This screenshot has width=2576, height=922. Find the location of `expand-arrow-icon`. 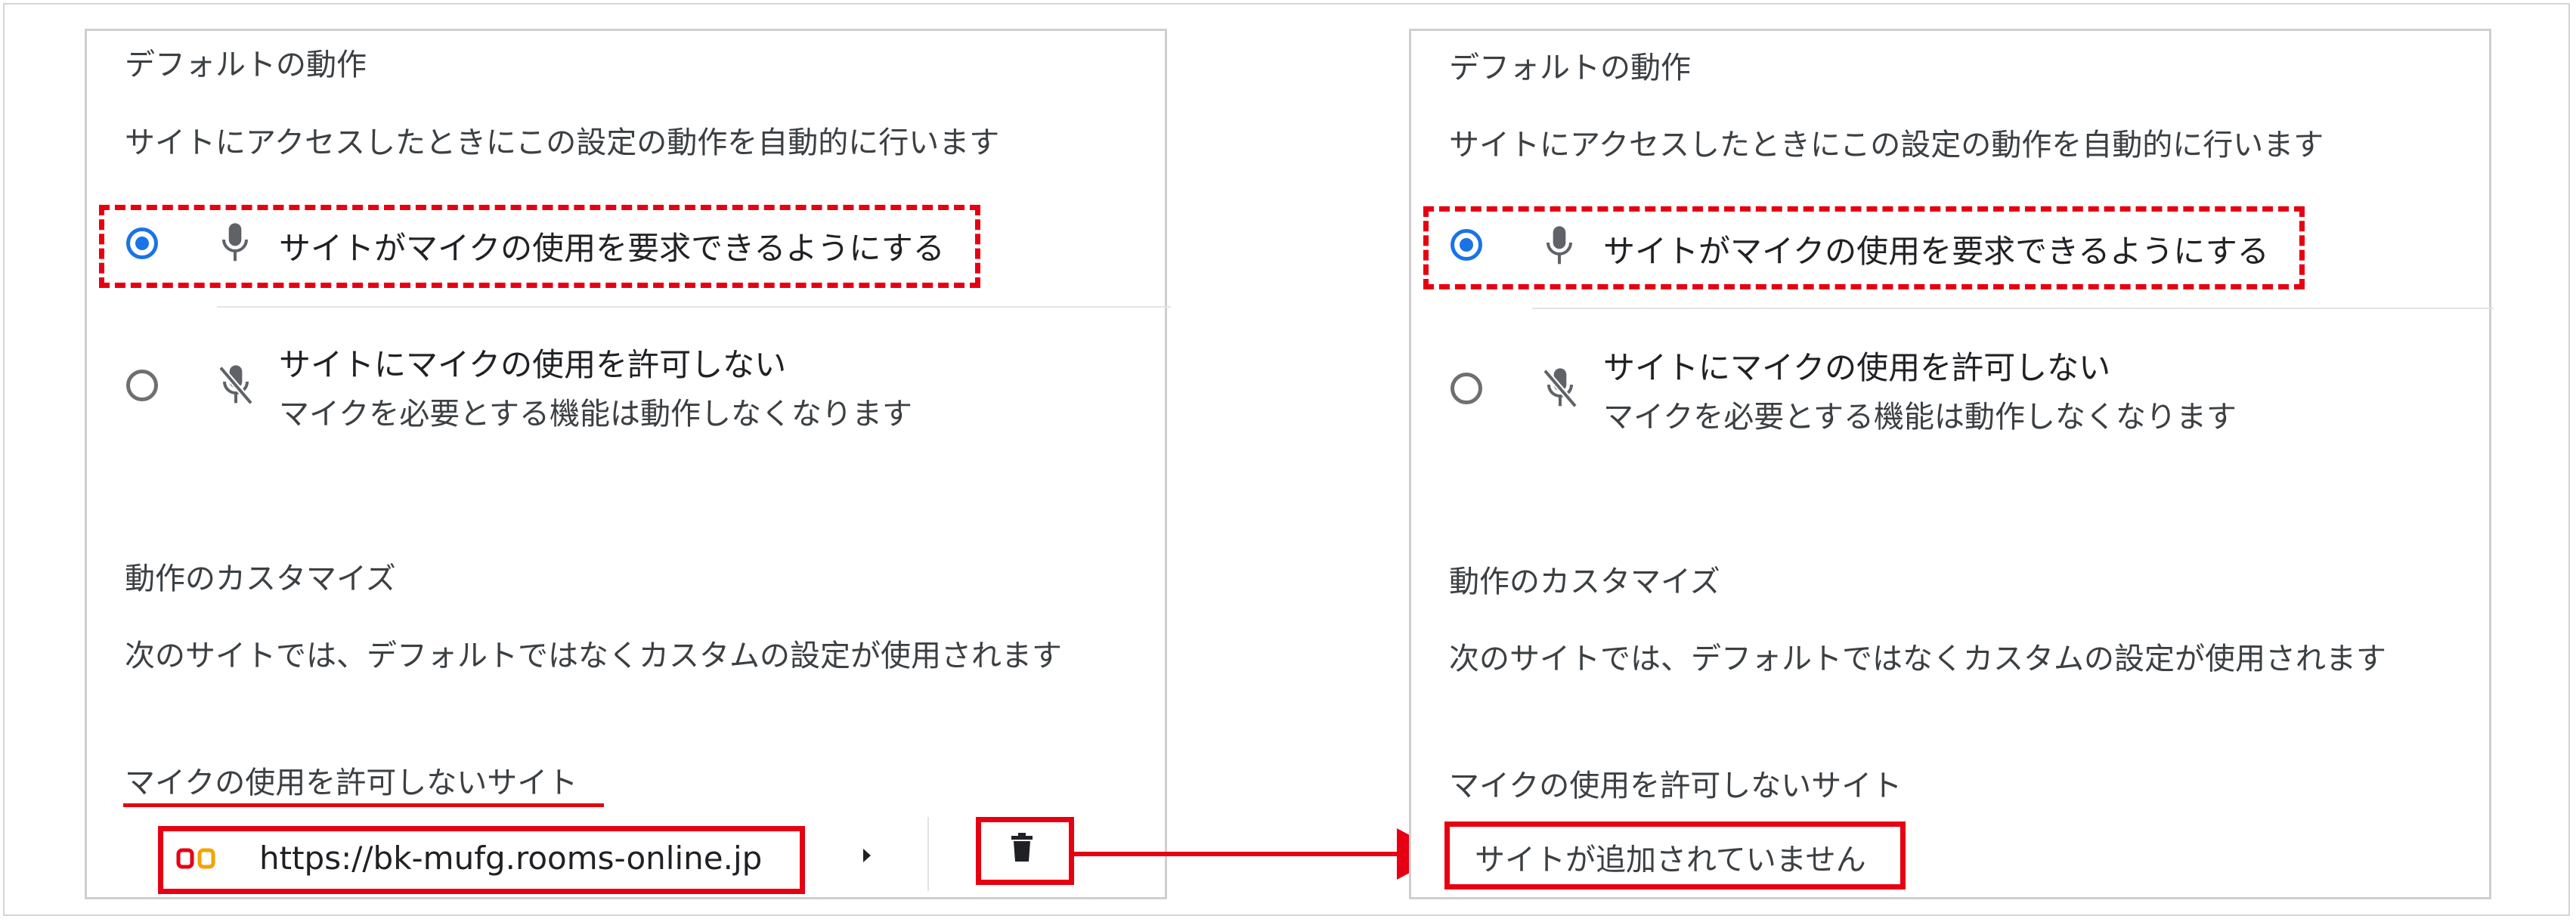

expand-arrow-icon is located at coordinates (867, 857).